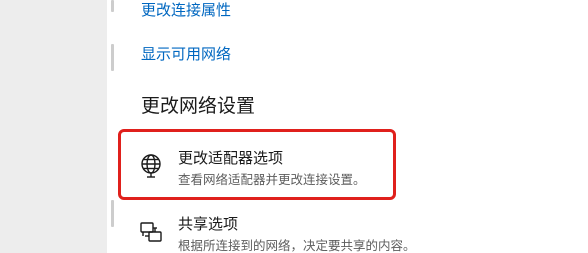 The image size is (588, 253). Describe the element at coordinates (186, 10) in the screenshot. I see `change-connection-properties-link: 更改连接属性` at that location.